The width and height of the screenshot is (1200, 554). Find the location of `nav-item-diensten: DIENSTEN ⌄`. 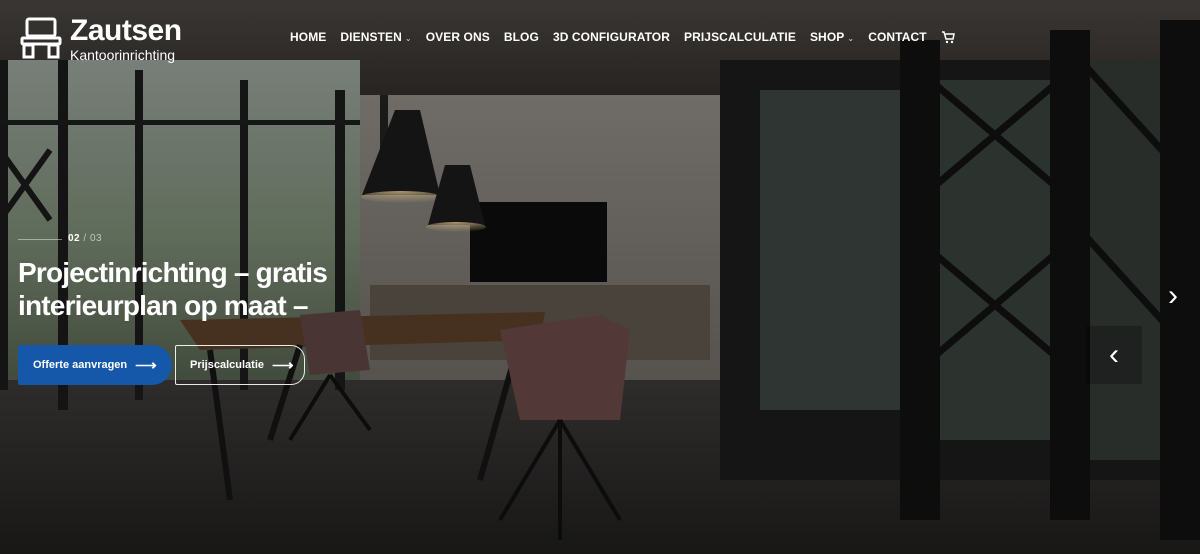

nav-item-diensten: DIENSTEN ⌄ is located at coordinates (375, 37).